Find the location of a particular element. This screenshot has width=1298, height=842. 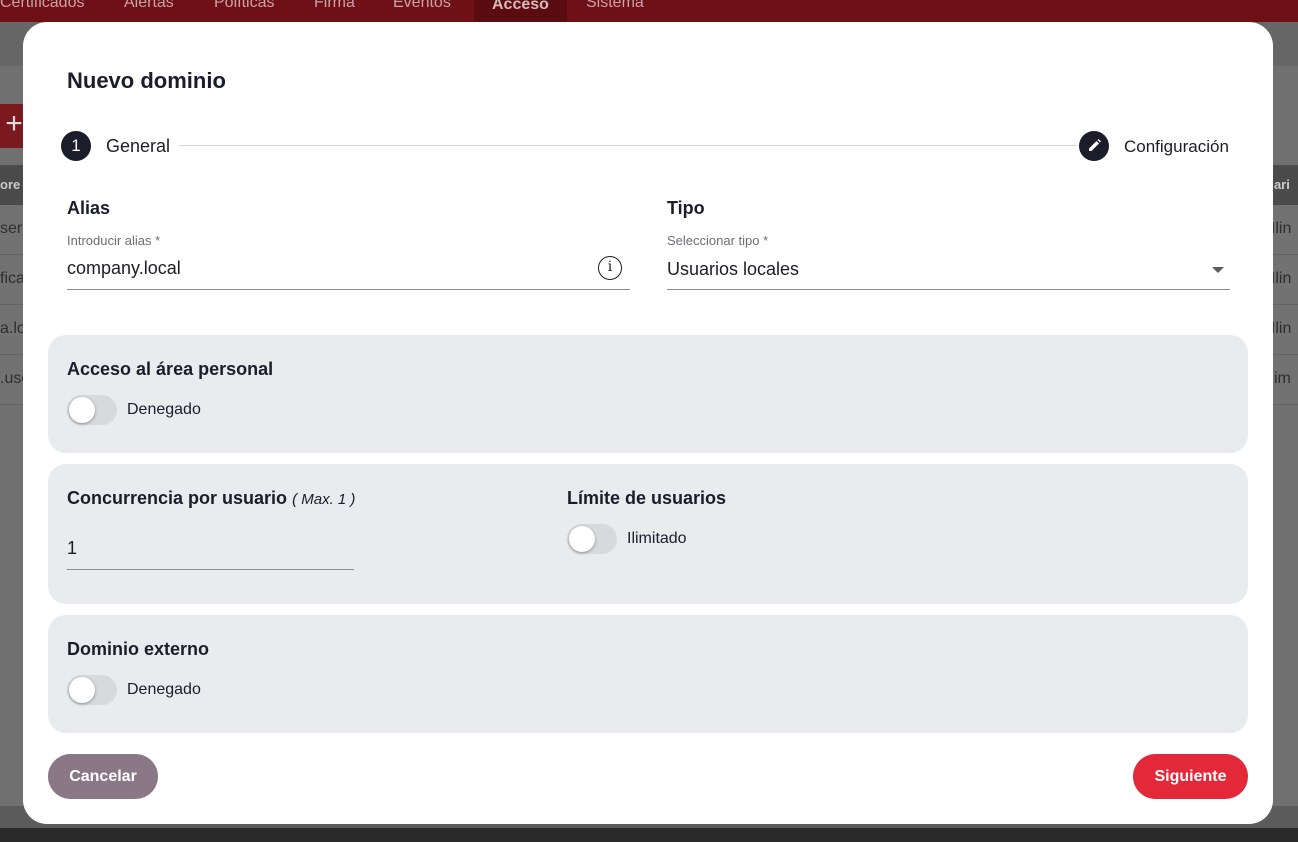

externo-toggle-label: Denegado is located at coordinates (164, 689).